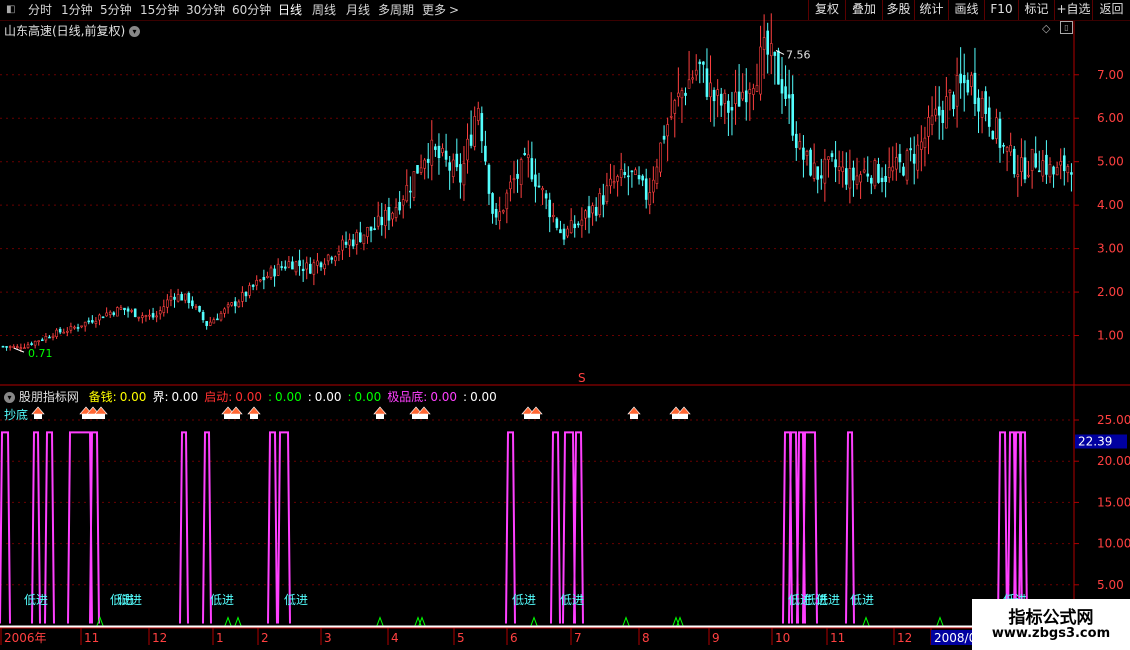 This screenshot has width=1130, height=650. What do you see at coordinates (782, 638) in the screenshot?
I see `x-axis-label: 10` at bounding box center [782, 638].